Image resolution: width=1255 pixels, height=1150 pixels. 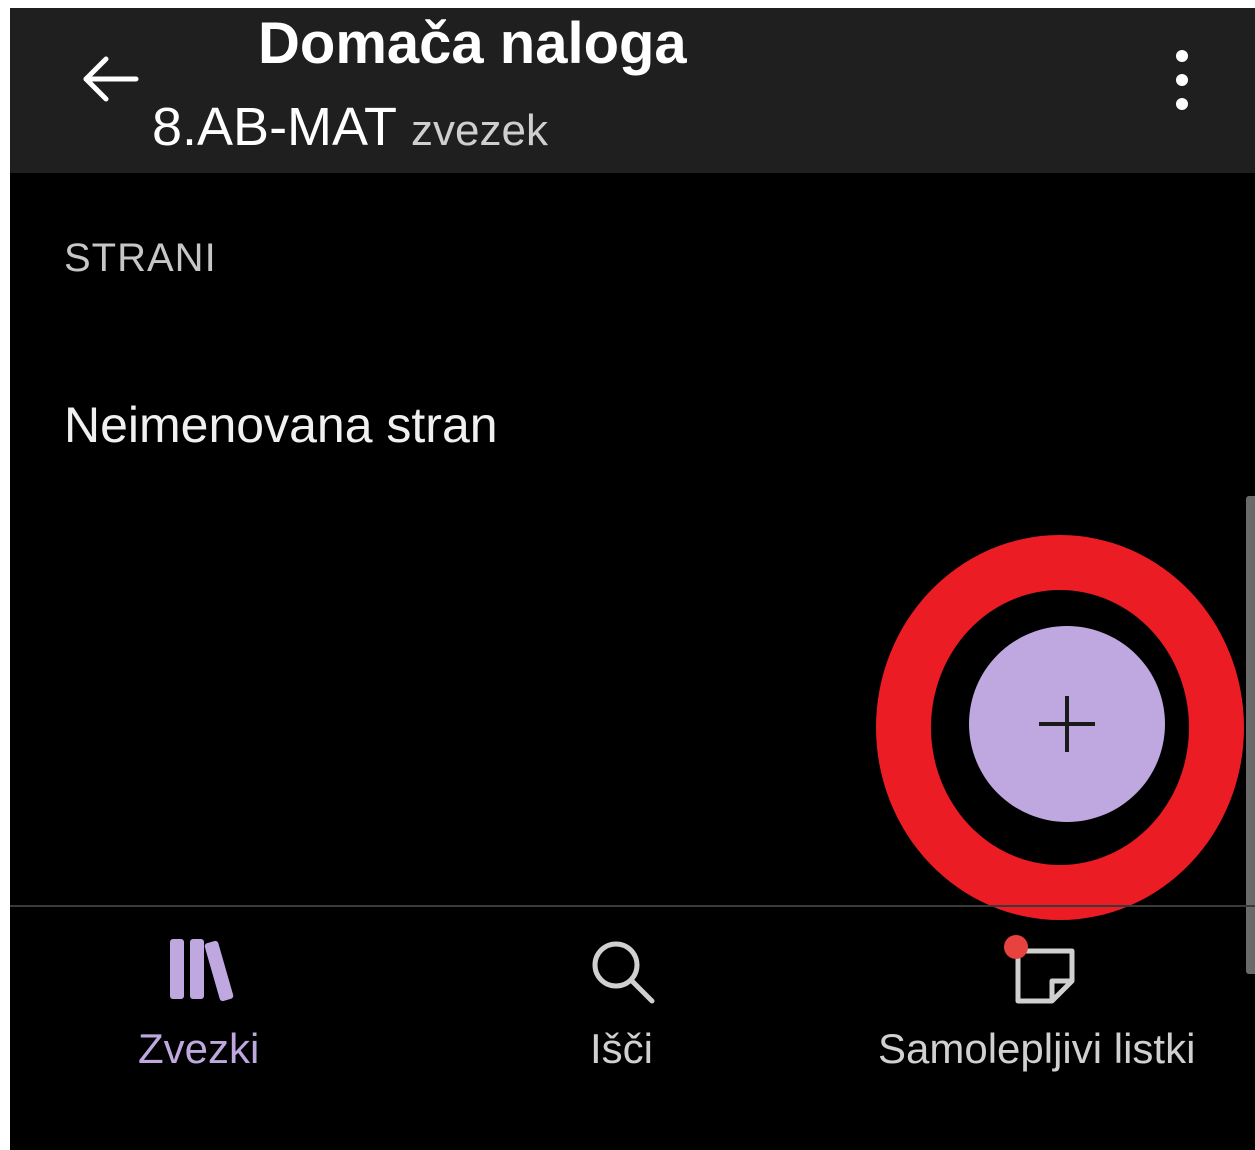 I want to click on page-list-item: Neimenovana stran, so click(x=281, y=425).